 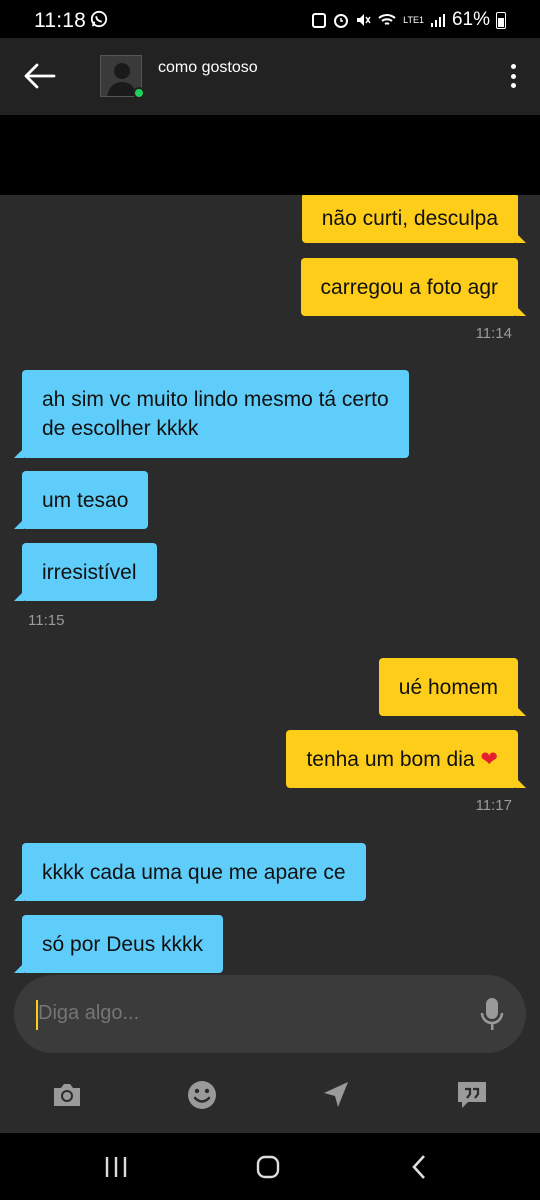 I want to click on ad-banner, so click(x=270, y=155).